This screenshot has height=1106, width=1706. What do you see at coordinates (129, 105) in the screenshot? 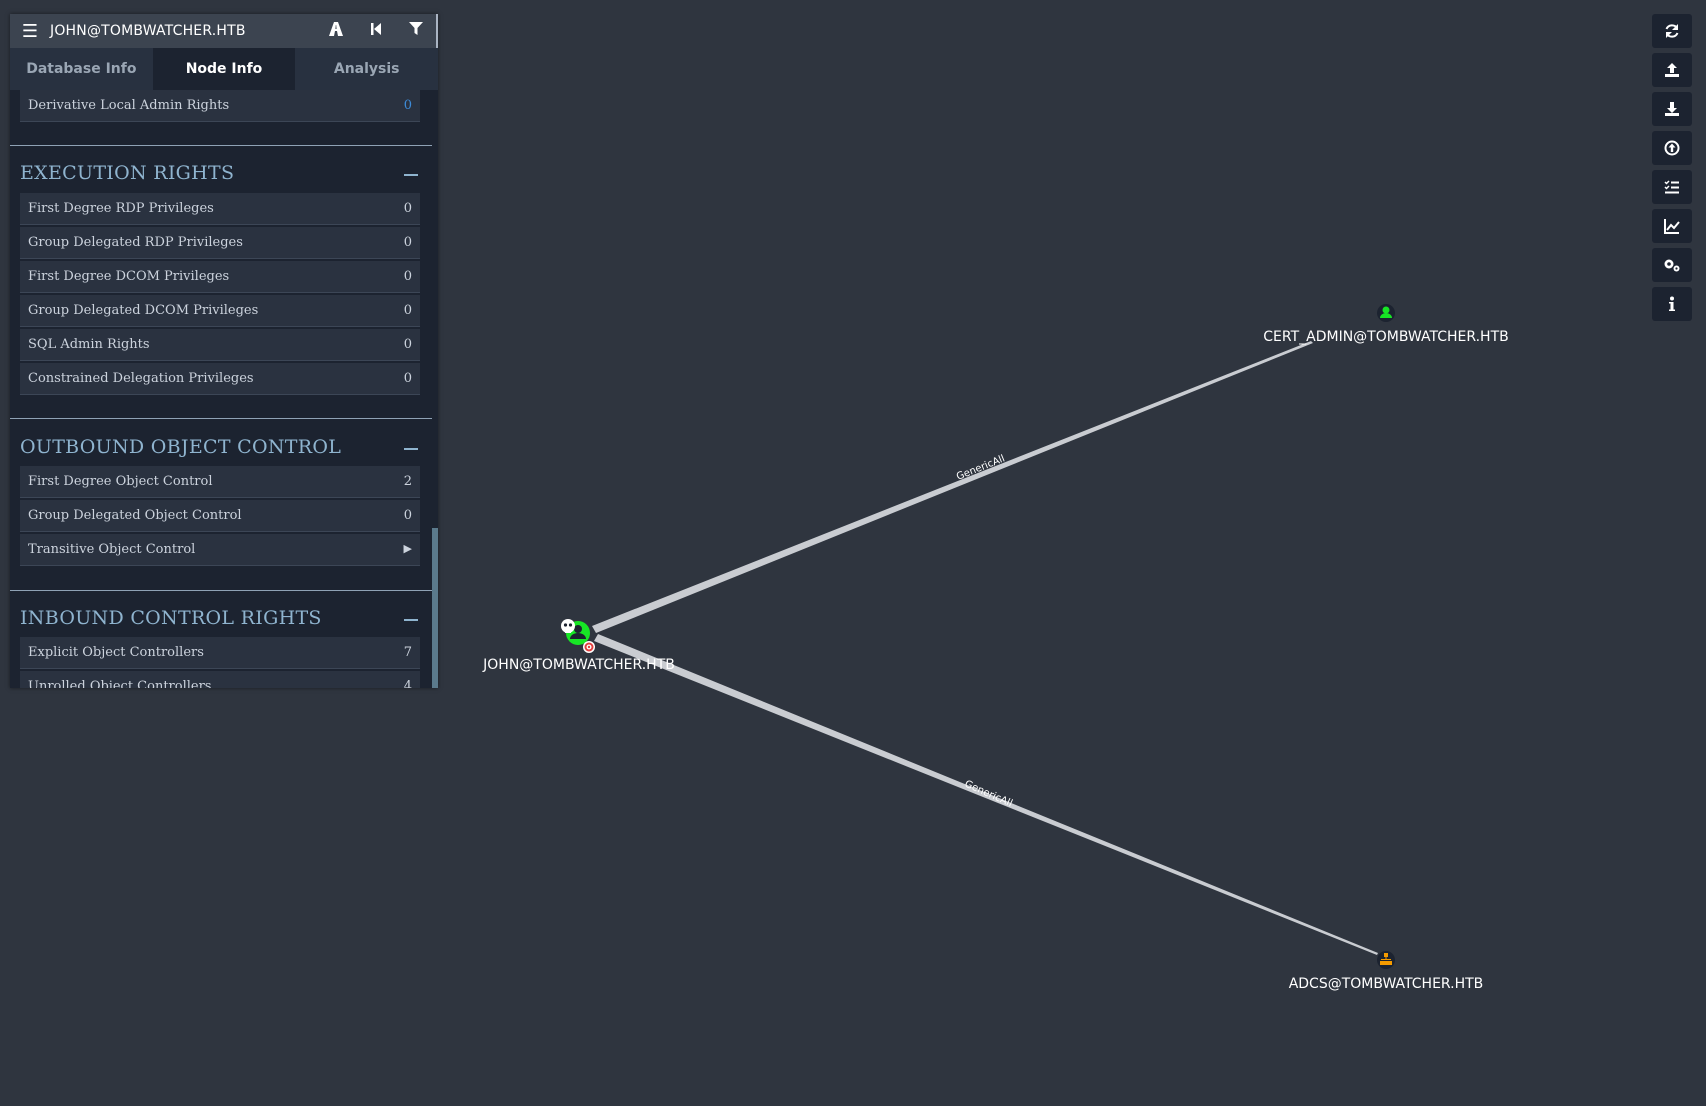
I see `row-label: Derivative Local Admin Rights` at bounding box center [129, 105].